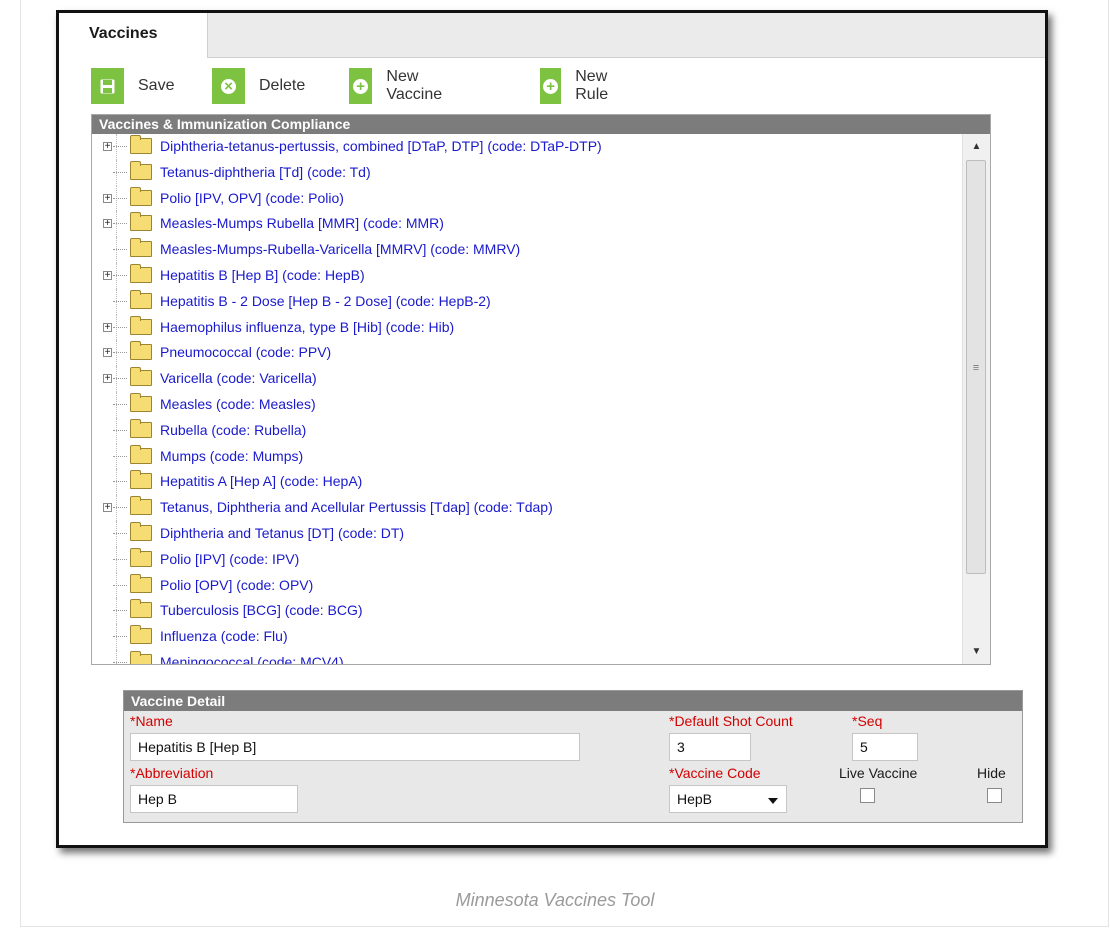  What do you see at coordinates (238, 404) in the screenshot?
I see `tree-item-label: Measles (code: Measles)` at bounding box center [238, 404].